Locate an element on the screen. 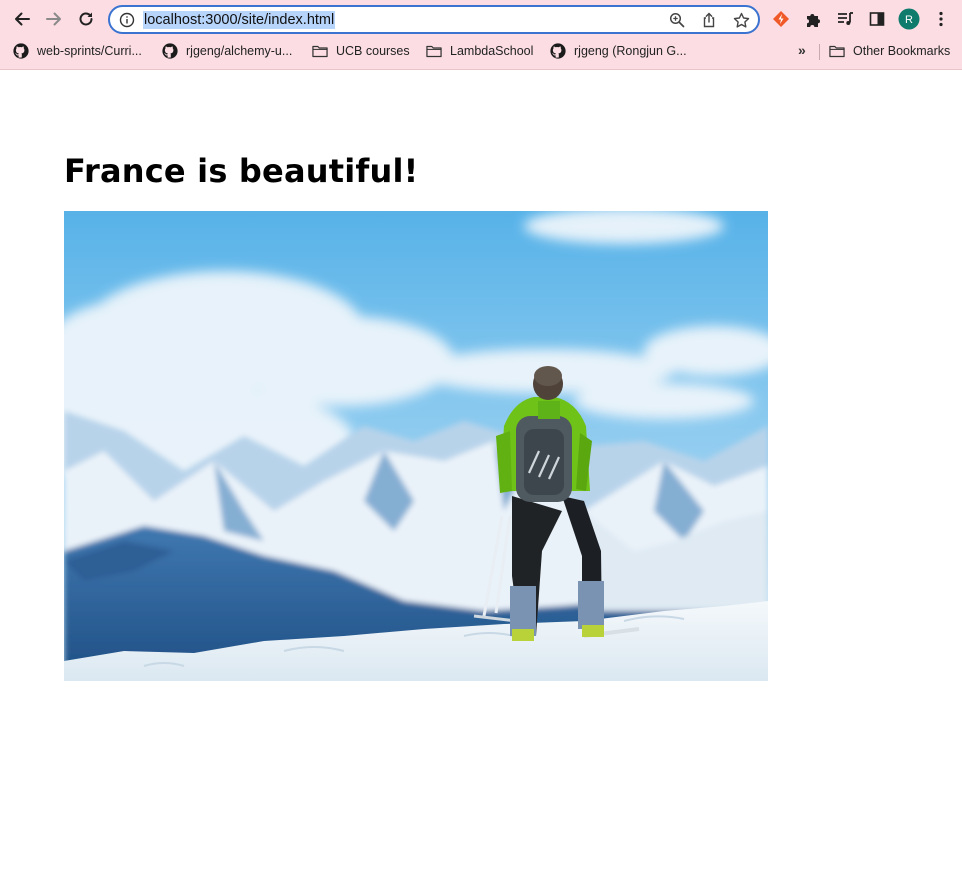 This screenshot has height=886, width=962. extension-diamond-icon is located at coordinates (781, 19).